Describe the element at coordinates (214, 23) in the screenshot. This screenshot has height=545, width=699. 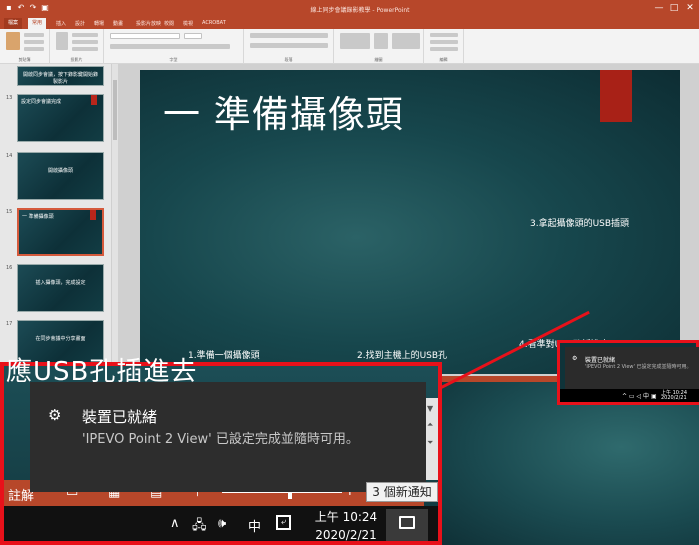
I see `tab-acrobat: ACROBAT` at that location.